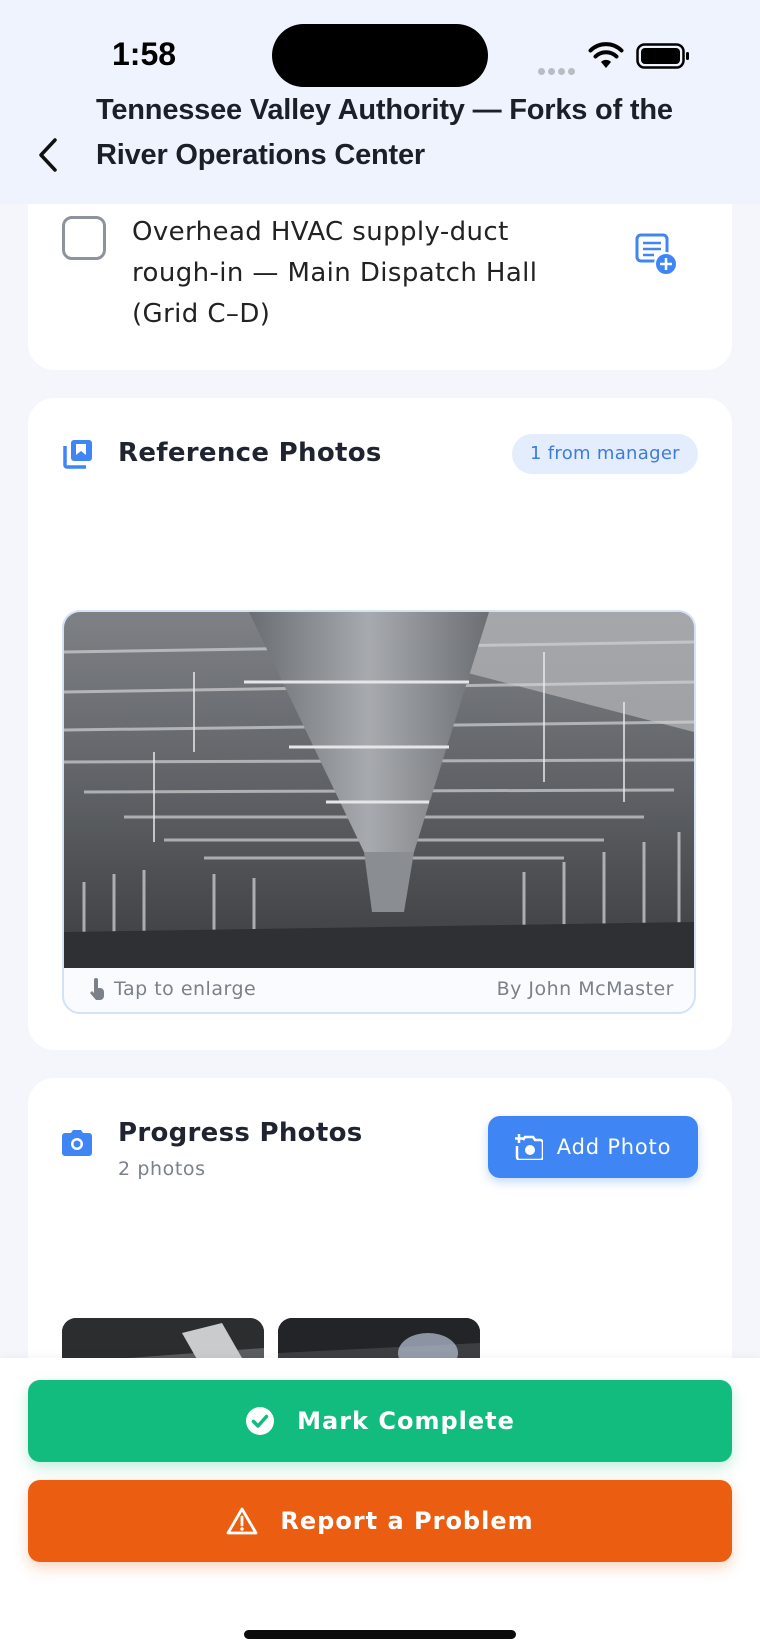 The width and height of the screenshot is (760, 1652). Describe the element at coordinates (97, 989) in the screenshot. I see `tap-hand-icon` at that location.